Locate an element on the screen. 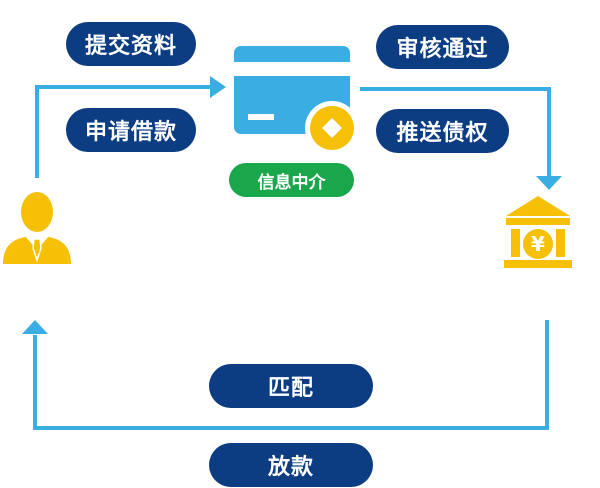 This screenshot has height=488, width=600. coin-icon is located at coordinates (332, 128).